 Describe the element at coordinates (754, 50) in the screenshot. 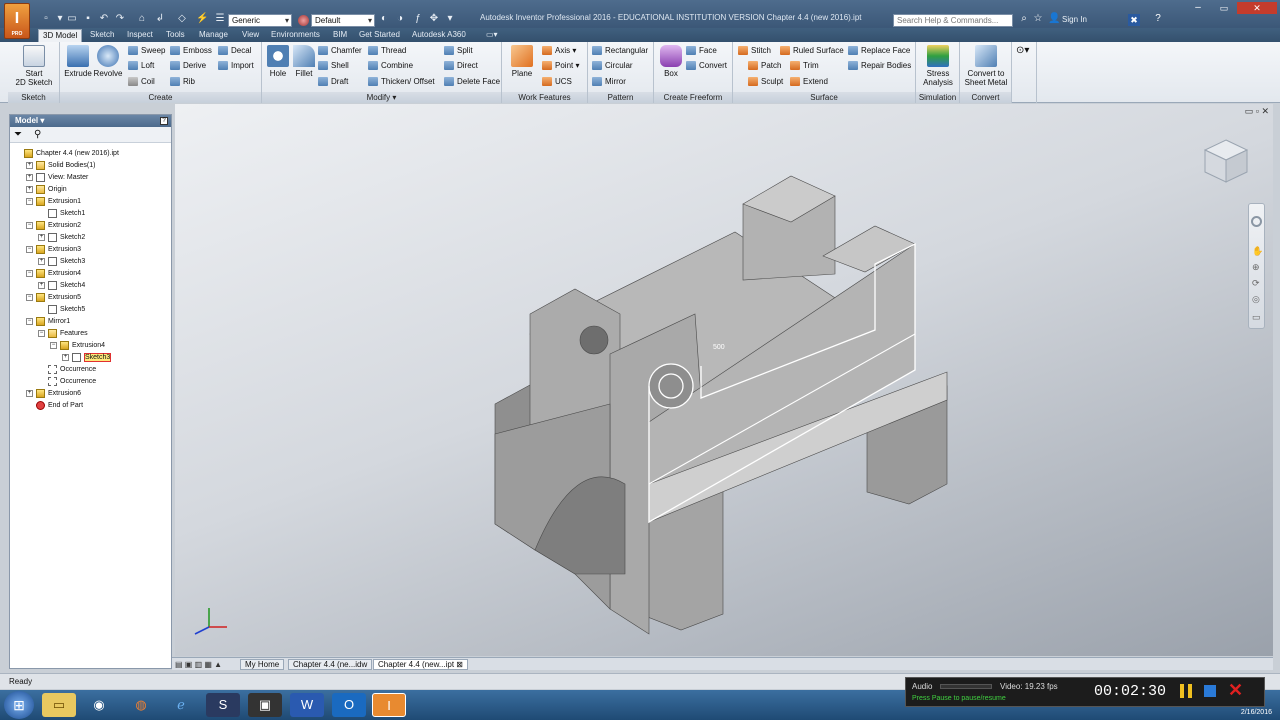

I see `stitch-button: Stitch` at that location.